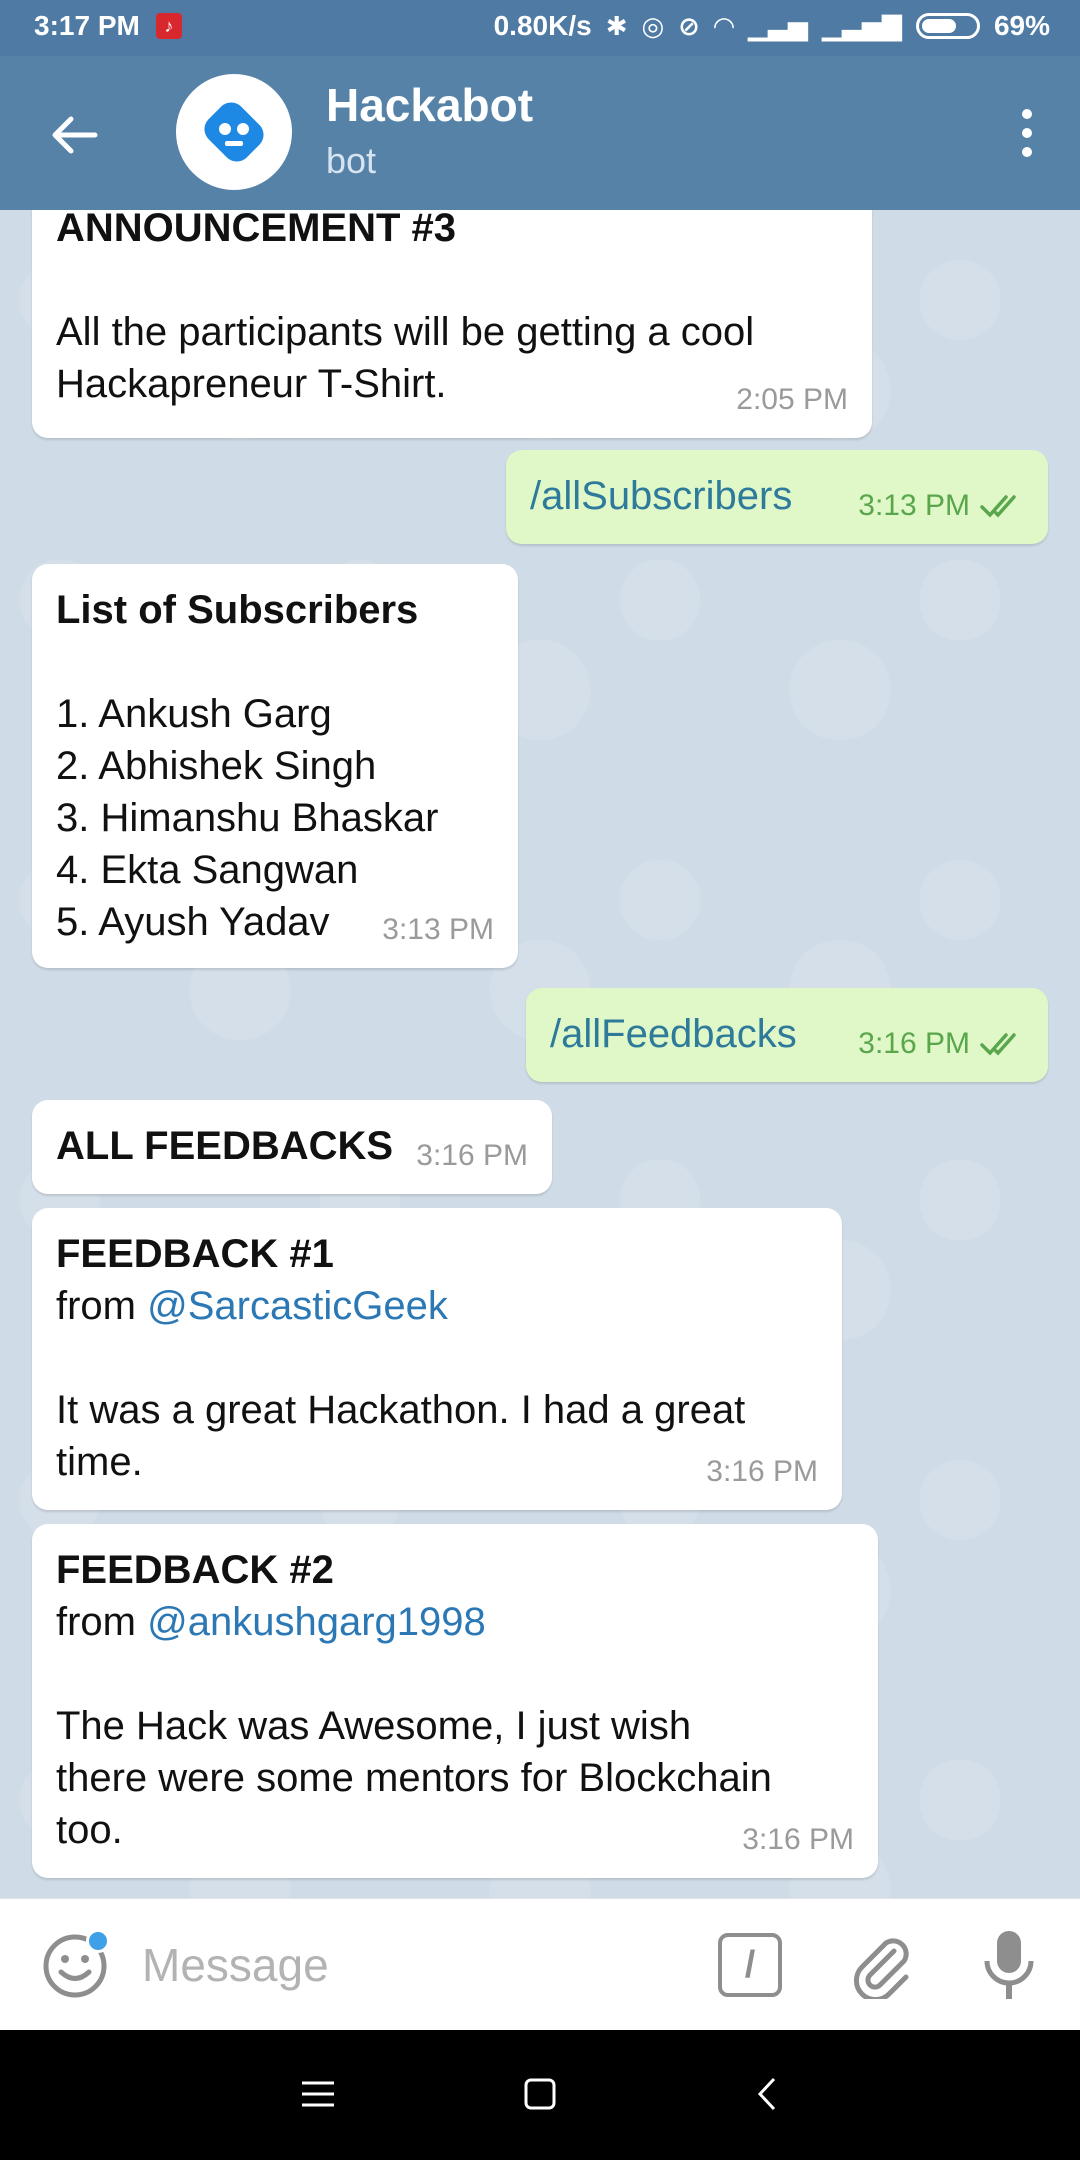  Describe the element at coordinates (316, 1622) in the screenshot. I see `user-mention-link: @ankushgarg1998` at that location.